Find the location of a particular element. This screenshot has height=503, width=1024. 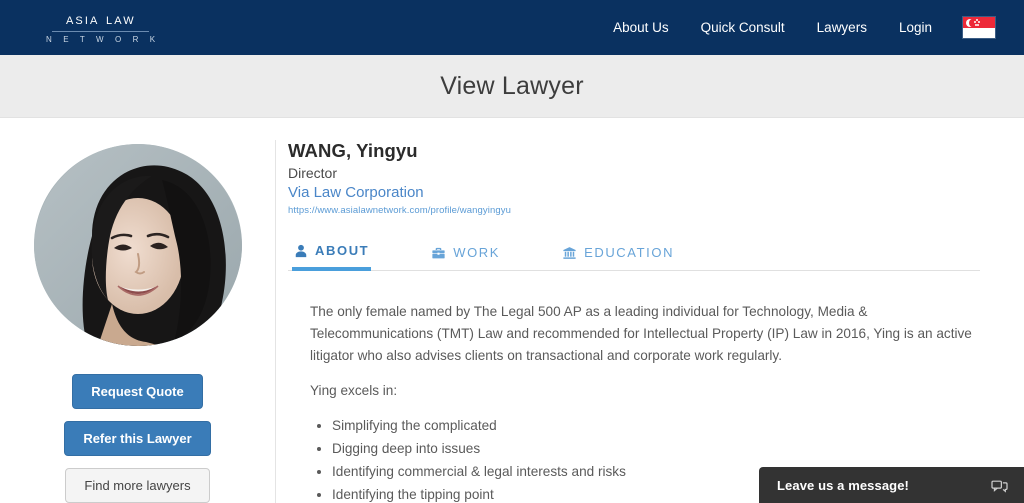

page-title-band: View Lawyer is located at coordinates (512, 86).